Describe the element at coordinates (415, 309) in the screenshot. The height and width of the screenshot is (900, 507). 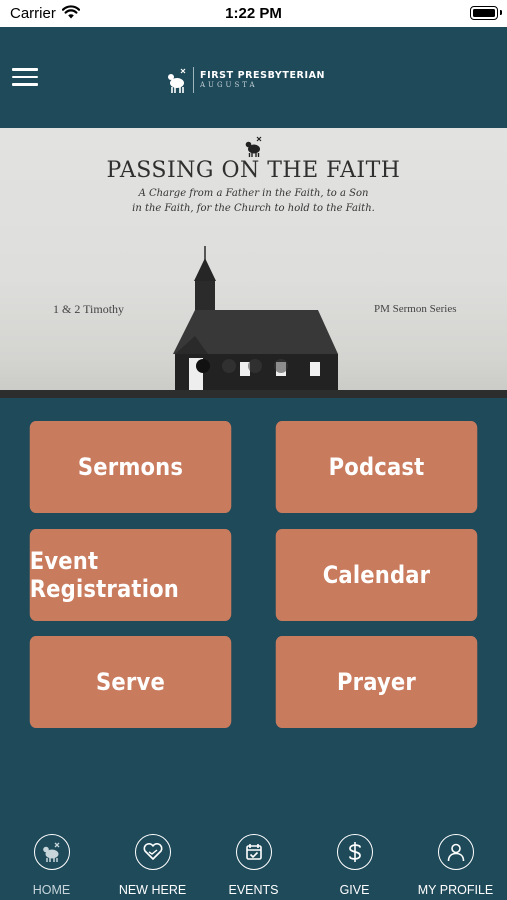
I see `banner-series-label: PM Sermon Series` at that location.